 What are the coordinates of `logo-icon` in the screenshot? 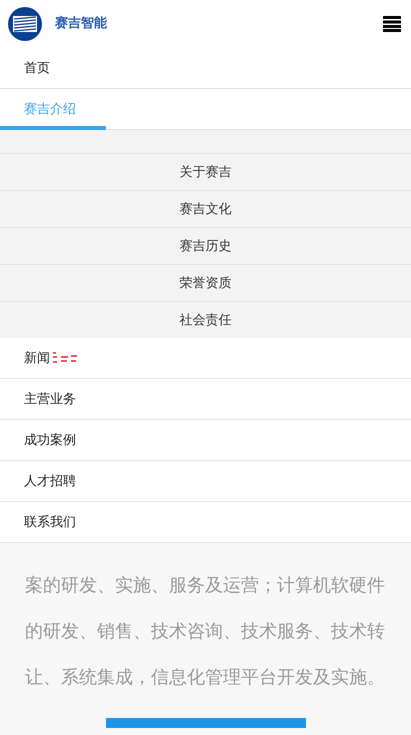 It's located at (25, 24).